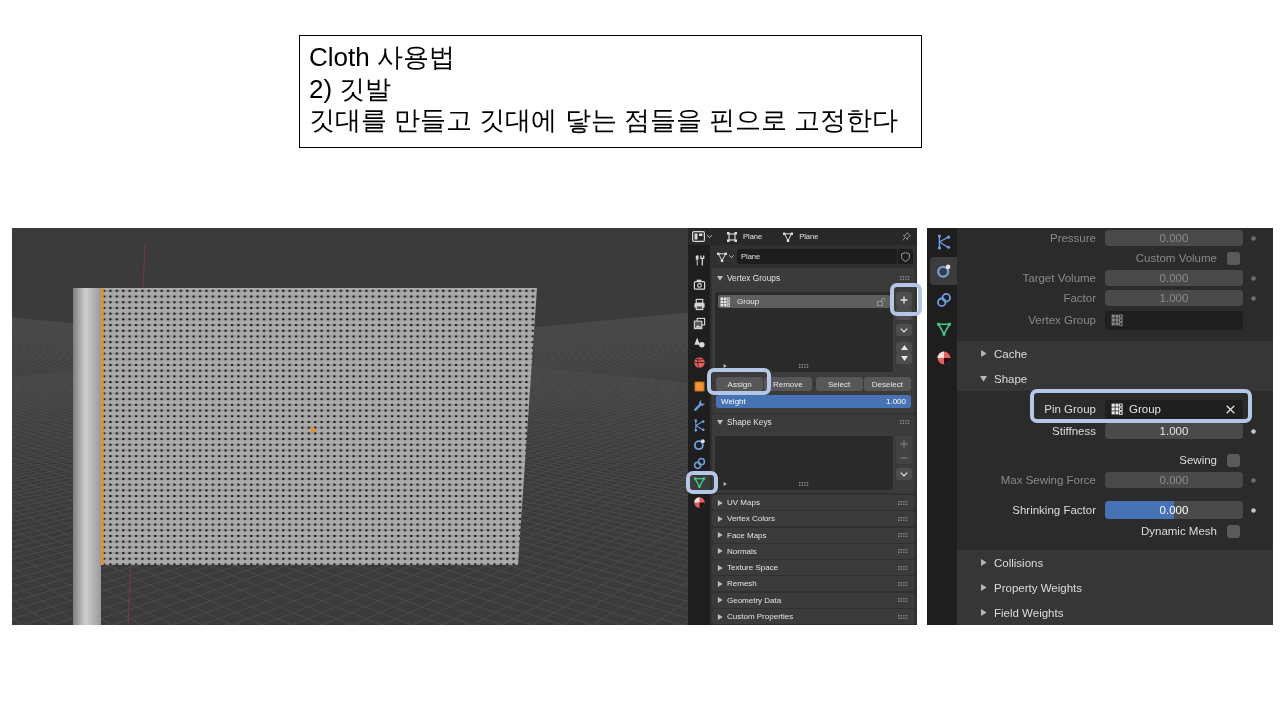 The image size is (1280, 720). What do you see at coordinates (887, 384) in the screenshot?
I see `action-button: Deselect` at bounding box center [887, 384].